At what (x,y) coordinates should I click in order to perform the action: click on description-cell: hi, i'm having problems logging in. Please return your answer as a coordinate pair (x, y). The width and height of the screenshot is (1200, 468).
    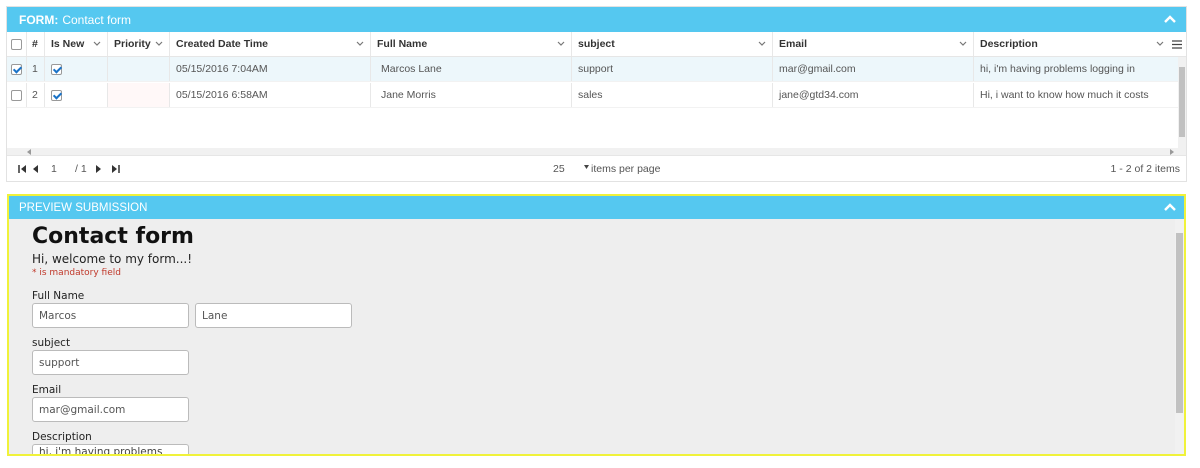
    Looking at the image, I should click on (1057, 69).